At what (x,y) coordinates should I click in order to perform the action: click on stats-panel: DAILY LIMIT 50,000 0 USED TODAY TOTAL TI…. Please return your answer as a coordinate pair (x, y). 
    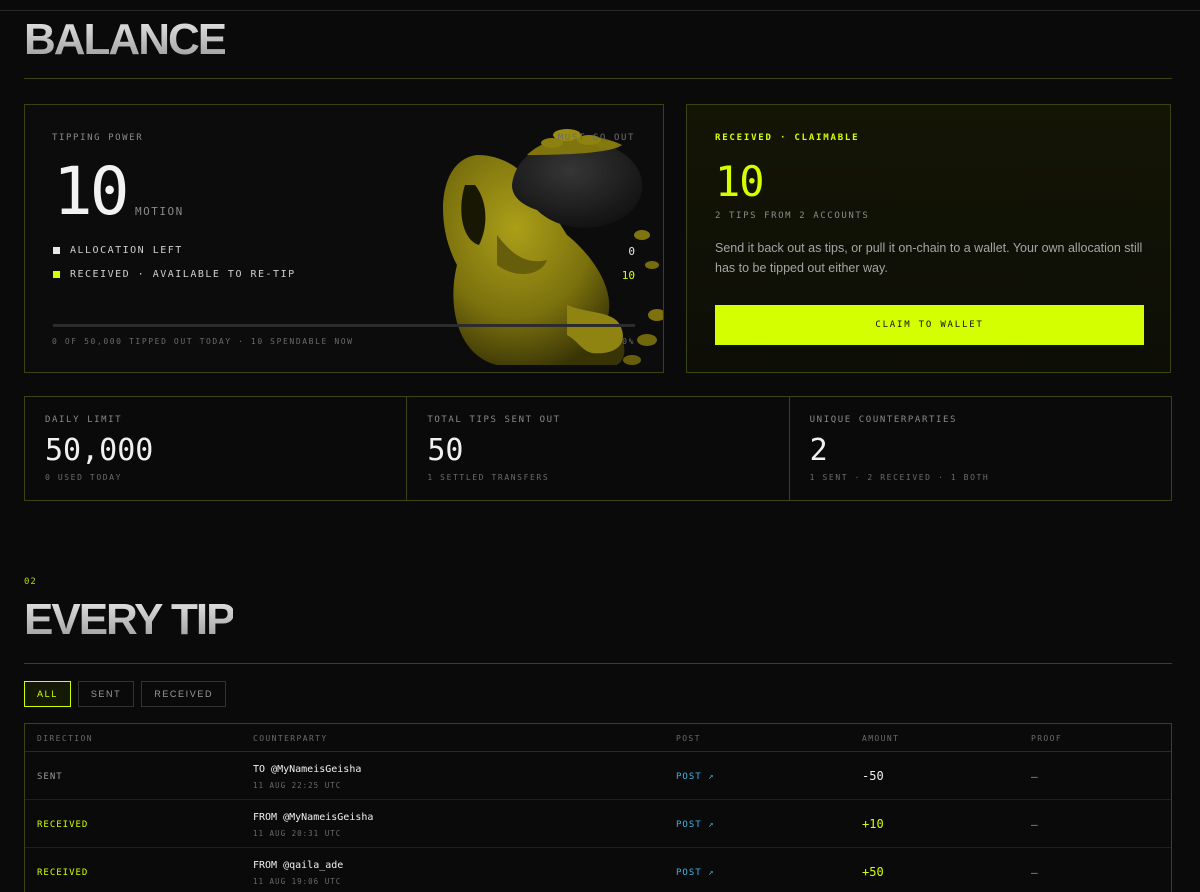
    Looking at the image, I should click on (598, 448).